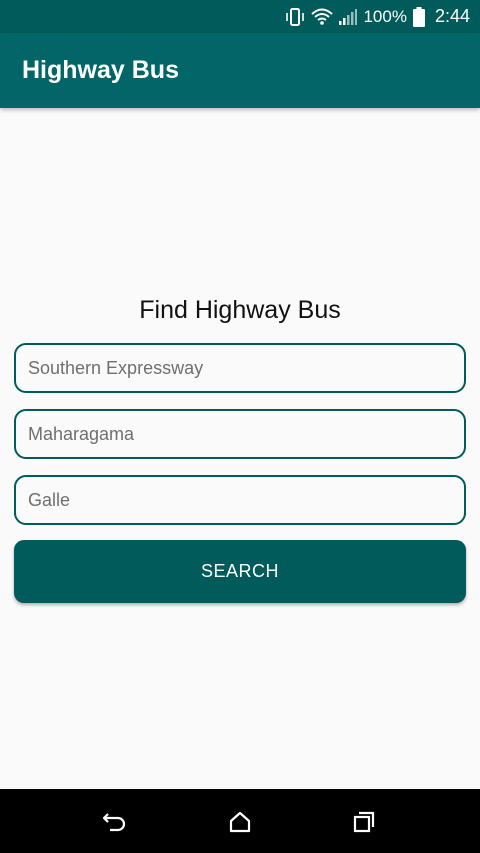  Describe the element at coordinates (364, 822) in the screenshot. I see `recents-icon` at that location.